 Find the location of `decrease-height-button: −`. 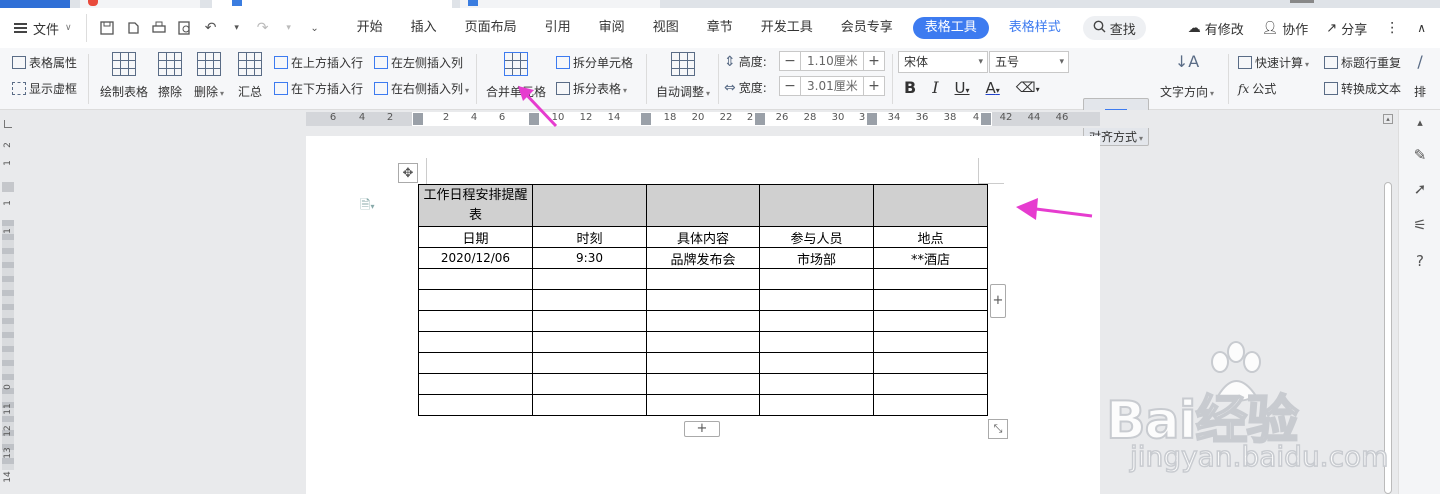

decrease-height-button: − is located at coordinates (790, 61).